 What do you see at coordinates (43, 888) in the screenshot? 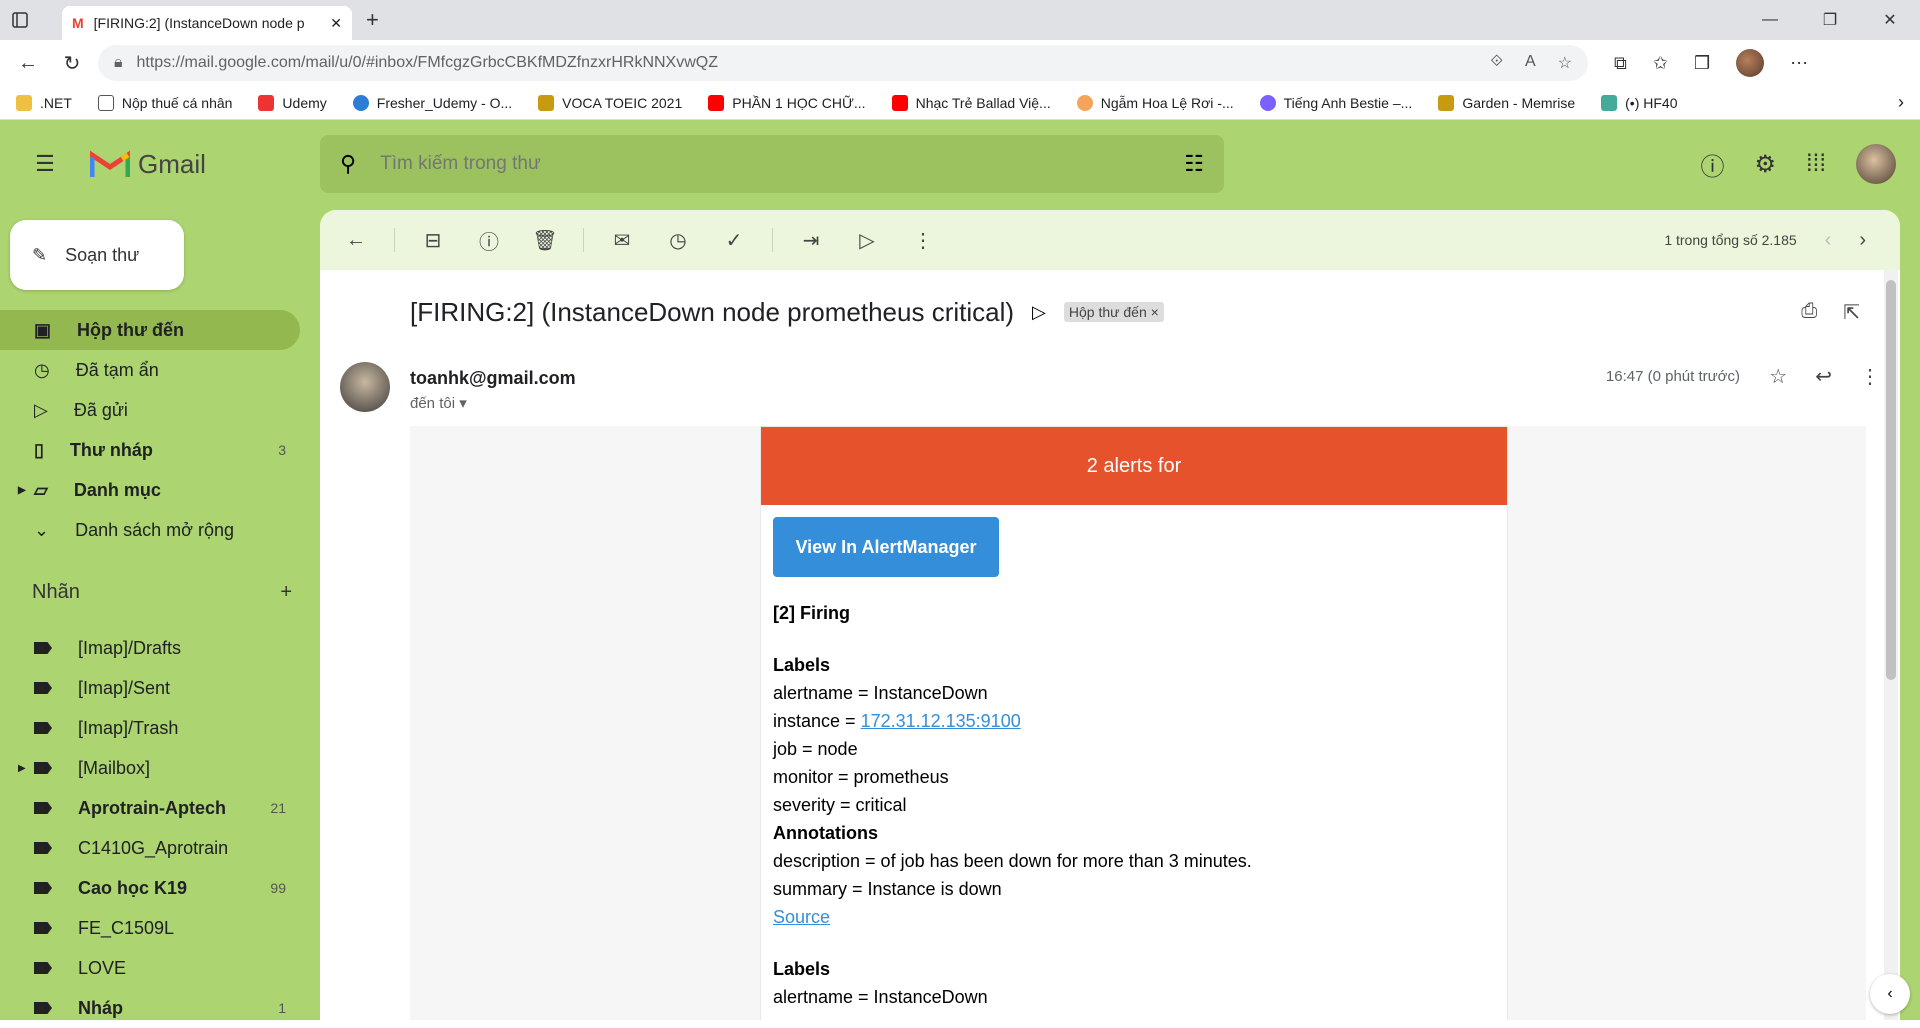
I see `label-icon` at bounding box center [43, 888].